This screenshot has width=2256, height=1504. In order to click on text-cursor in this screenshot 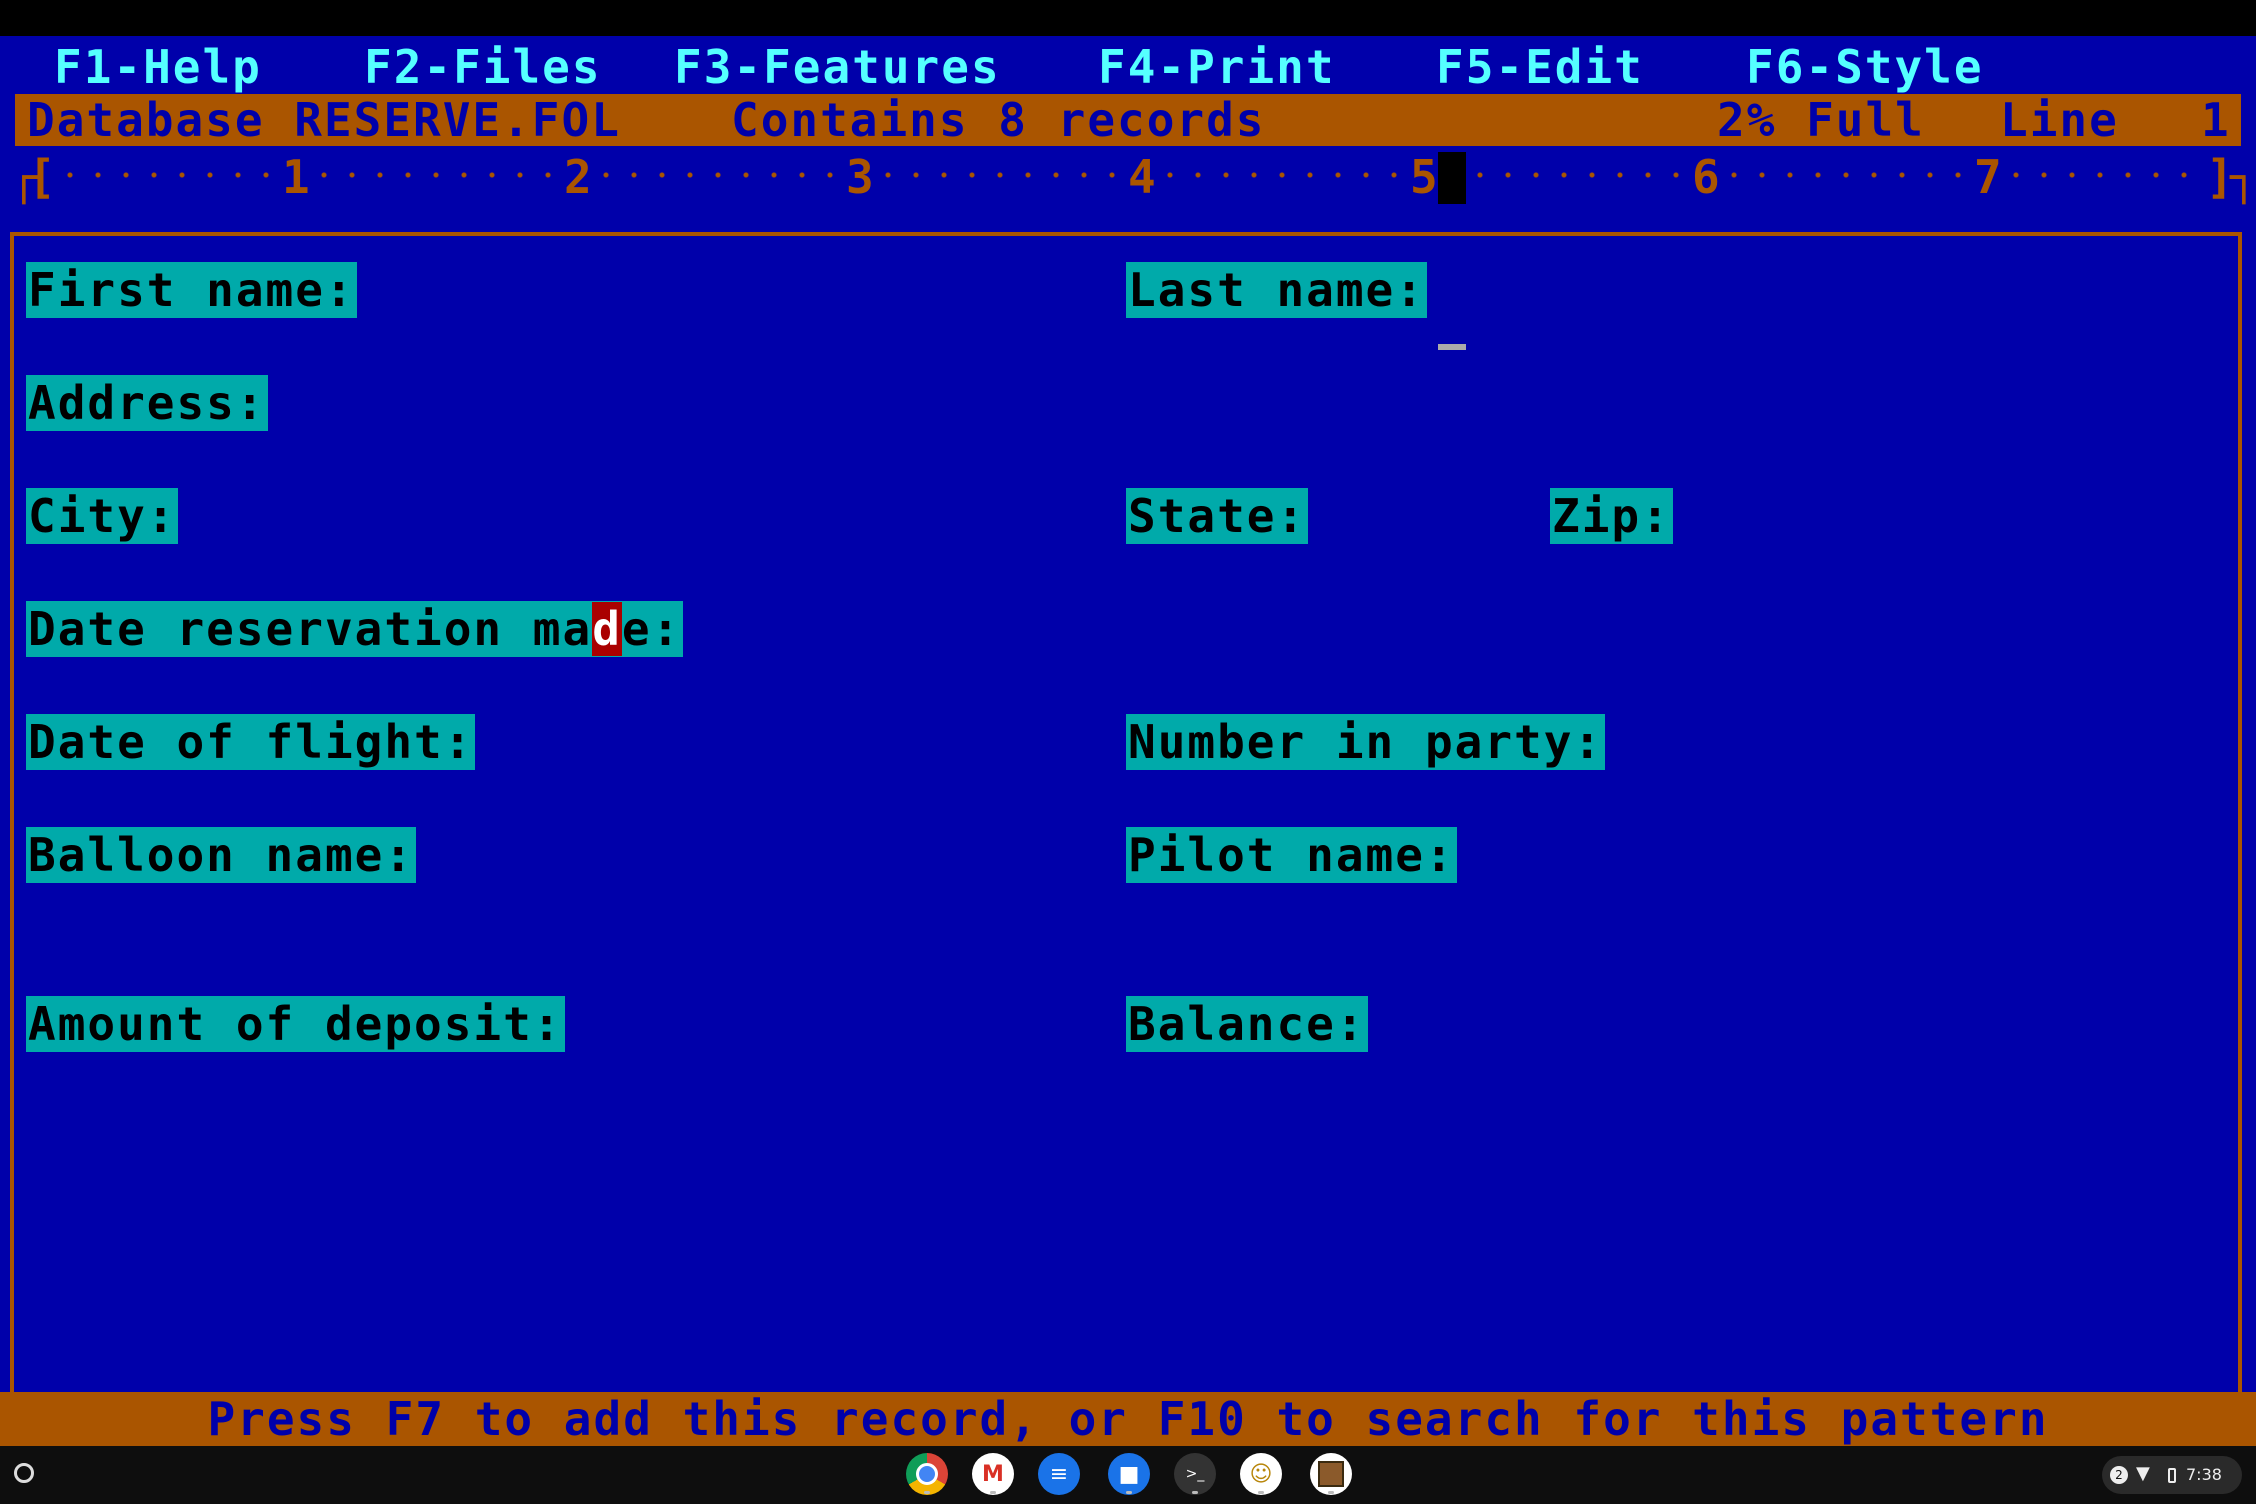, I will do `click(1452, 347)`.